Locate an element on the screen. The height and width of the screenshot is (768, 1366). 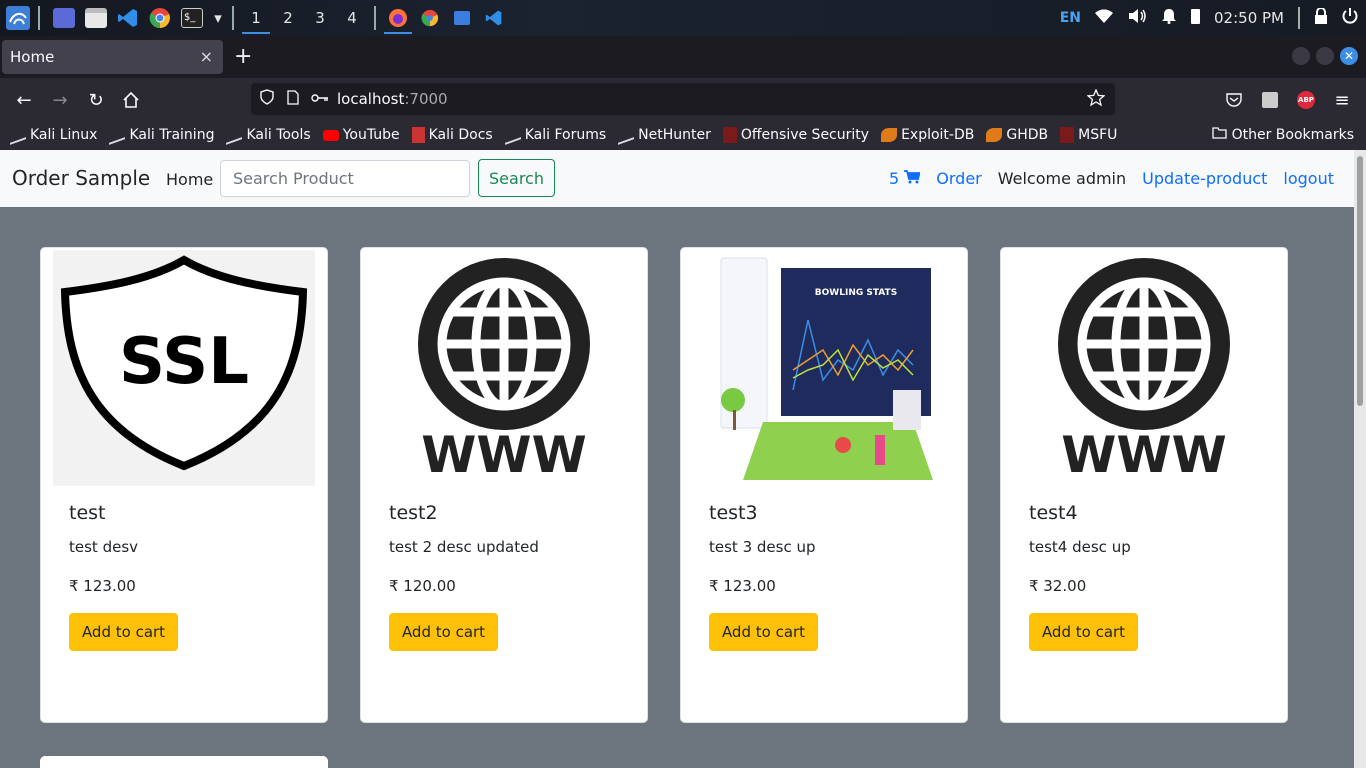
ssl-text: SSL is located at coordinates (184, 362).